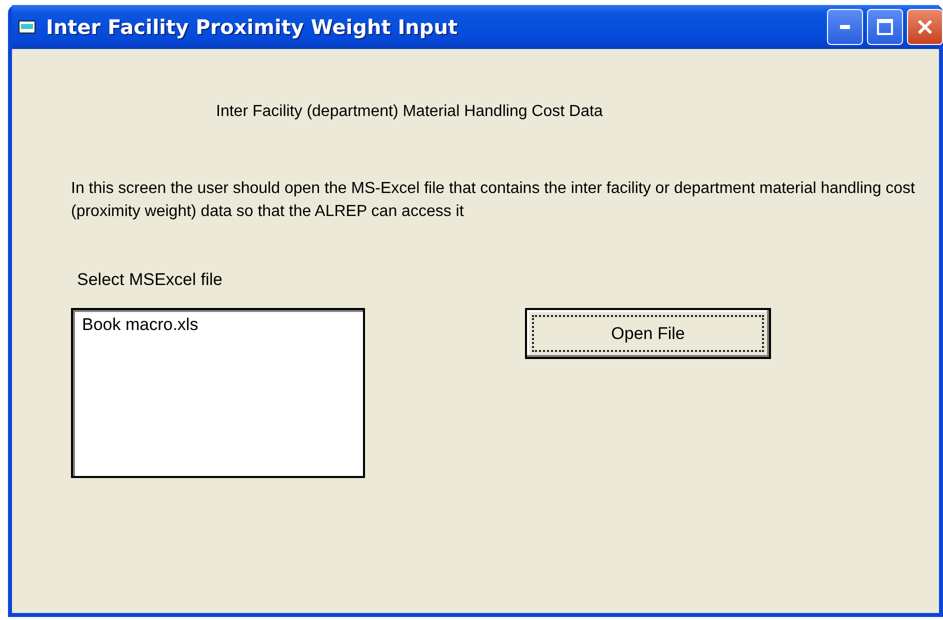  I want to click on window-icon, so click(28, 27).